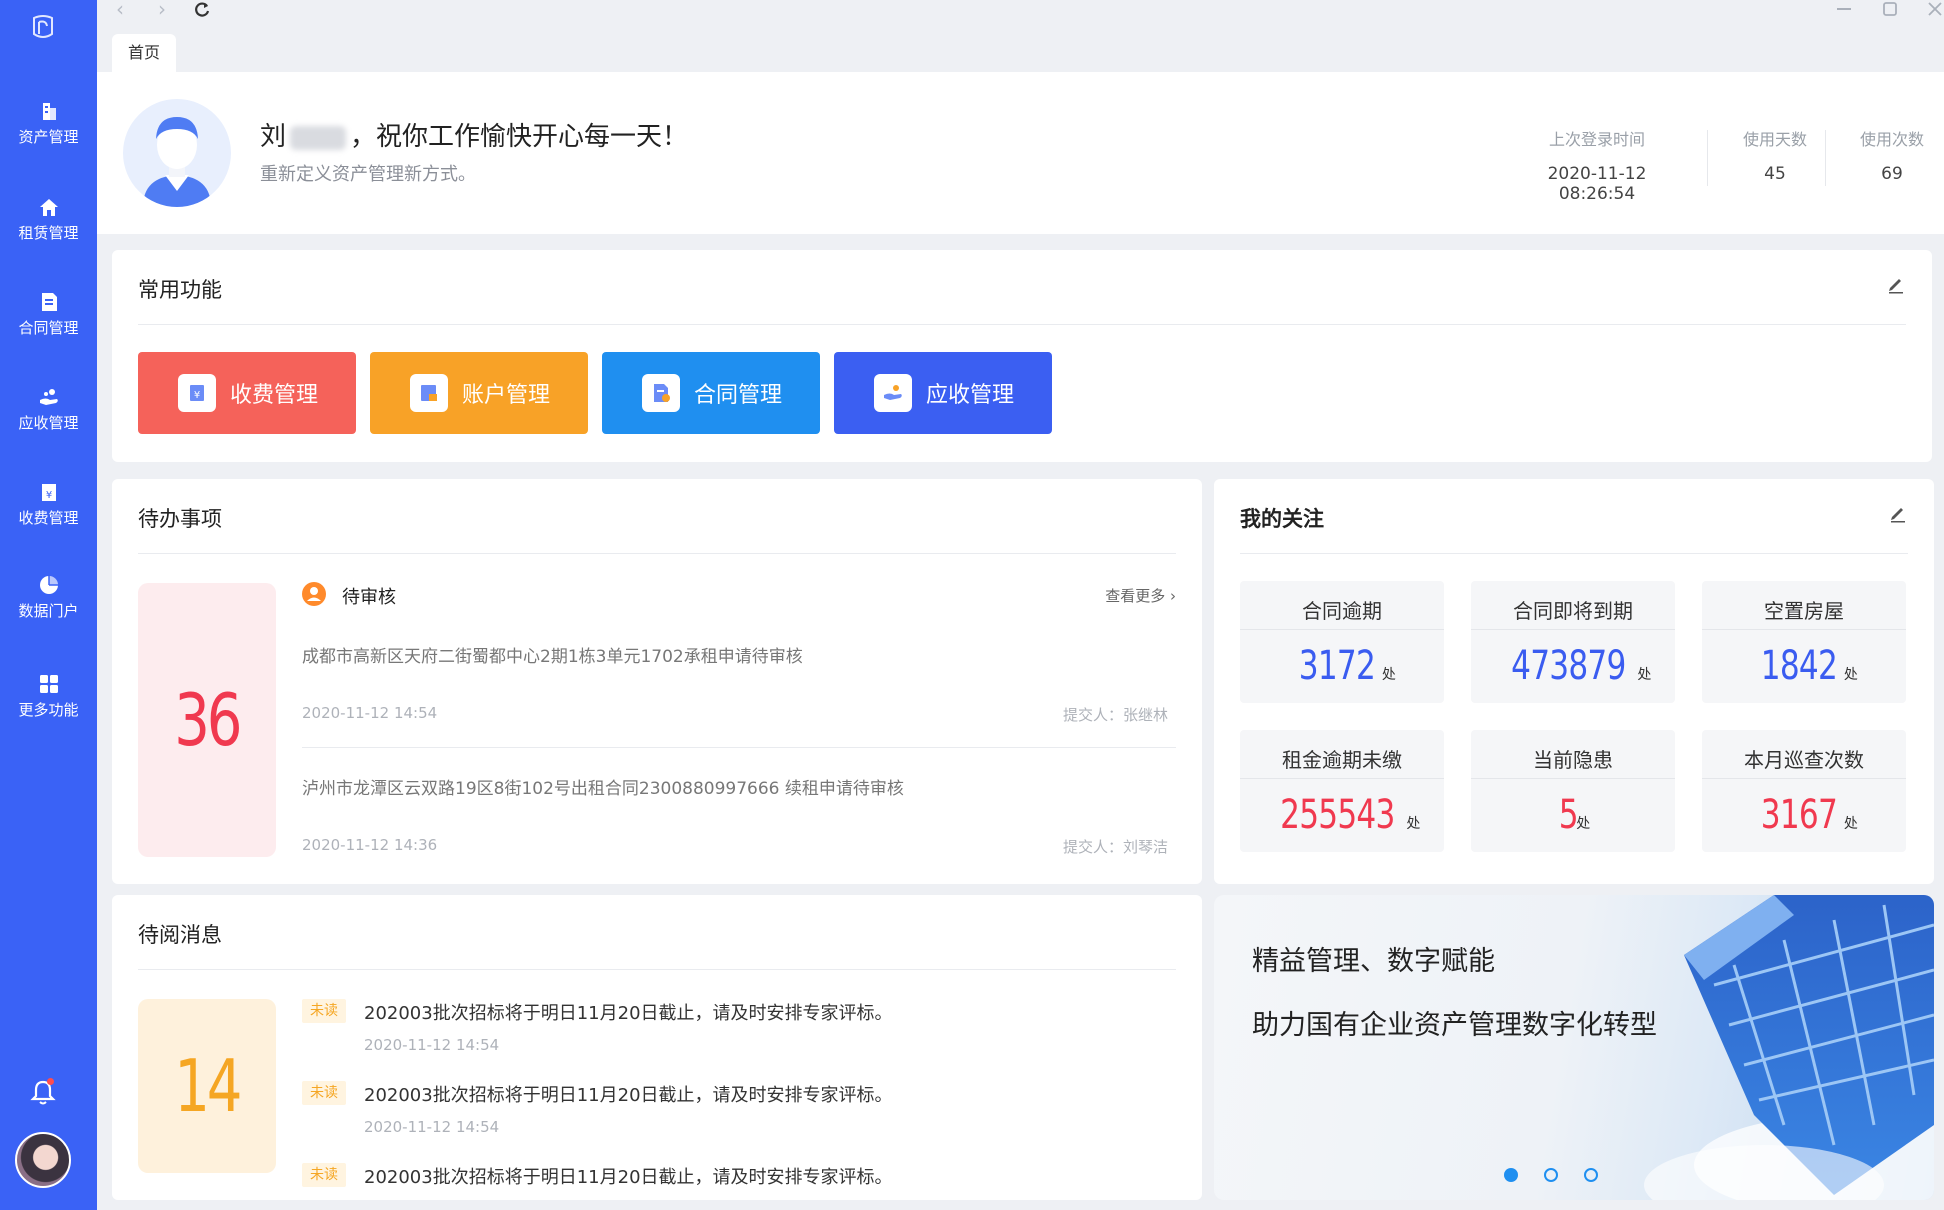 Image resolution: width=1944 pixels, height=1210 pixels. Describe the element at coordinates (1342, 791) in the screenshot. I see `attention-item: 租金逾期未缴 255543 处` at that location.